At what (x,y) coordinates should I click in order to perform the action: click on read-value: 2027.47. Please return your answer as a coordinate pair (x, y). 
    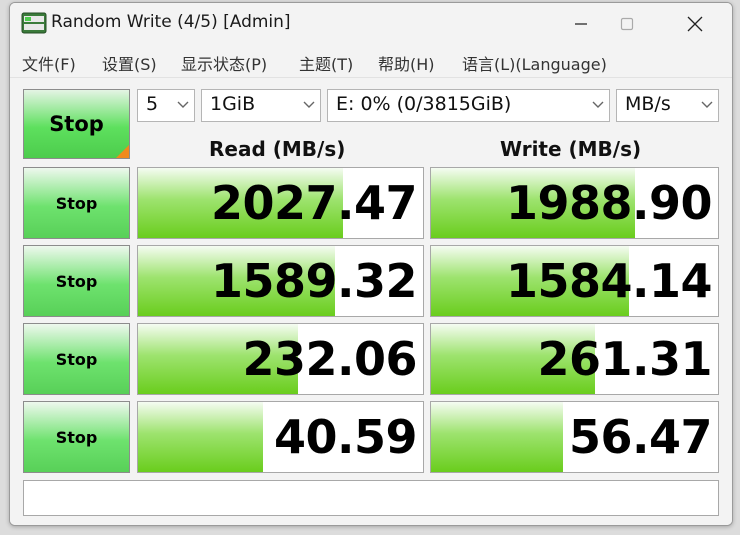
    Looking at the image, I should click on (314, 203).